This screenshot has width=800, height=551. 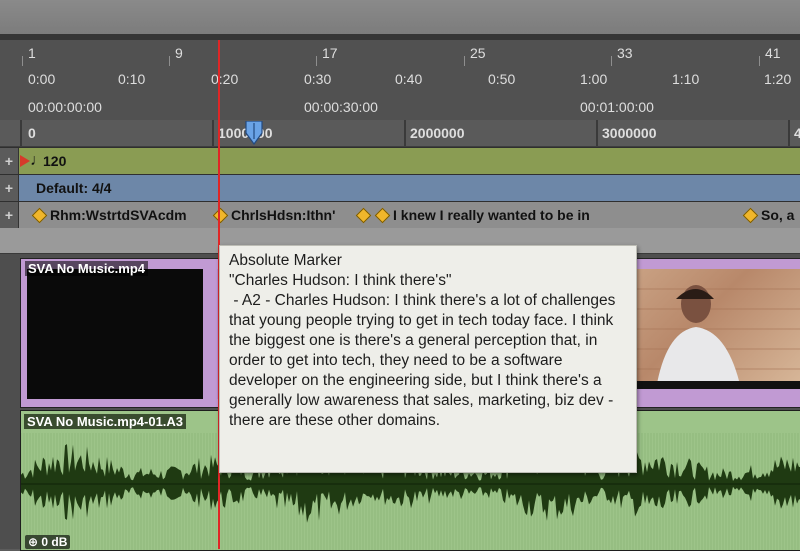 I want to click on minsec-label: 0:30, so click(x=318, y=79).